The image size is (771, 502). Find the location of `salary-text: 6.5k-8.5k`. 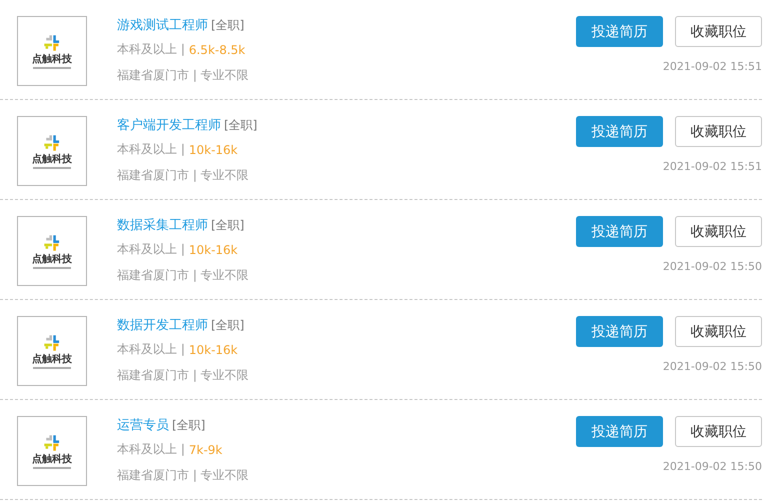

salary-text: 6.5k-8.5k is located at coordinates (217, 49).